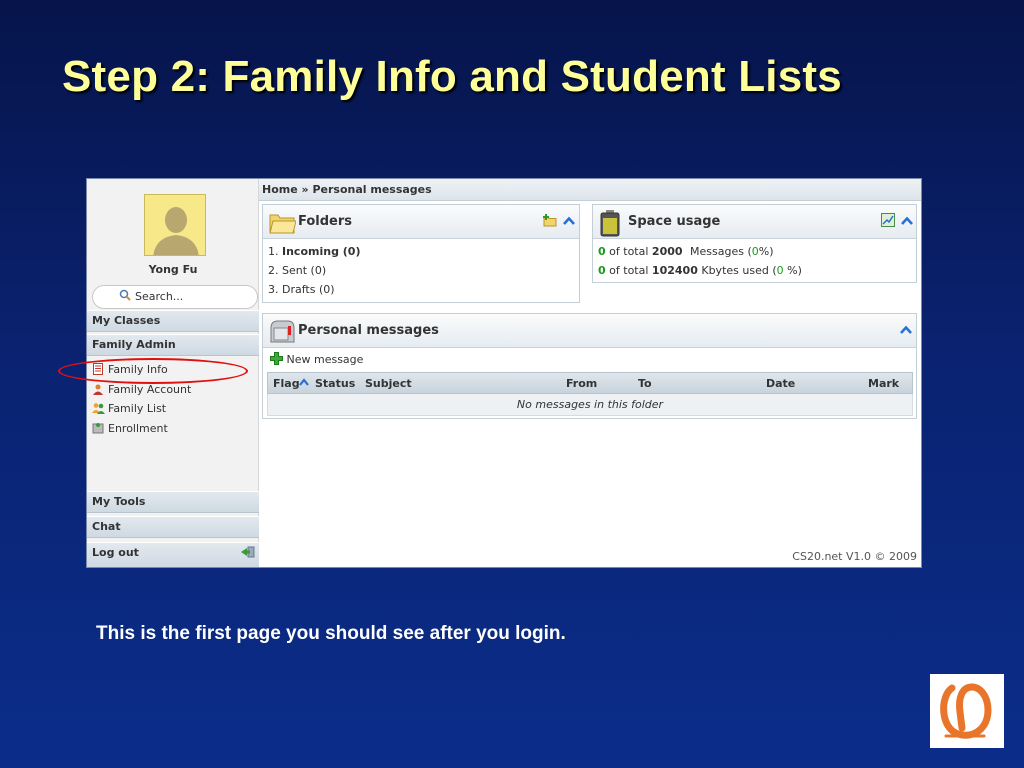 The width and height of the screenshot is (1024, 768). What do you see at coordinates (173, 502) in the screenshot?
I see `sidebar-section-my-tools: My Tools` at bounding box center [173, 502].